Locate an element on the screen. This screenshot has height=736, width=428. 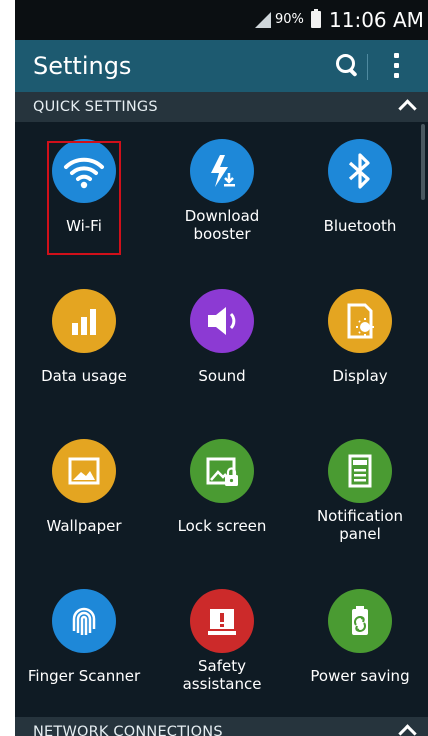
data-usage-icon is located at coordinates (84, 322).